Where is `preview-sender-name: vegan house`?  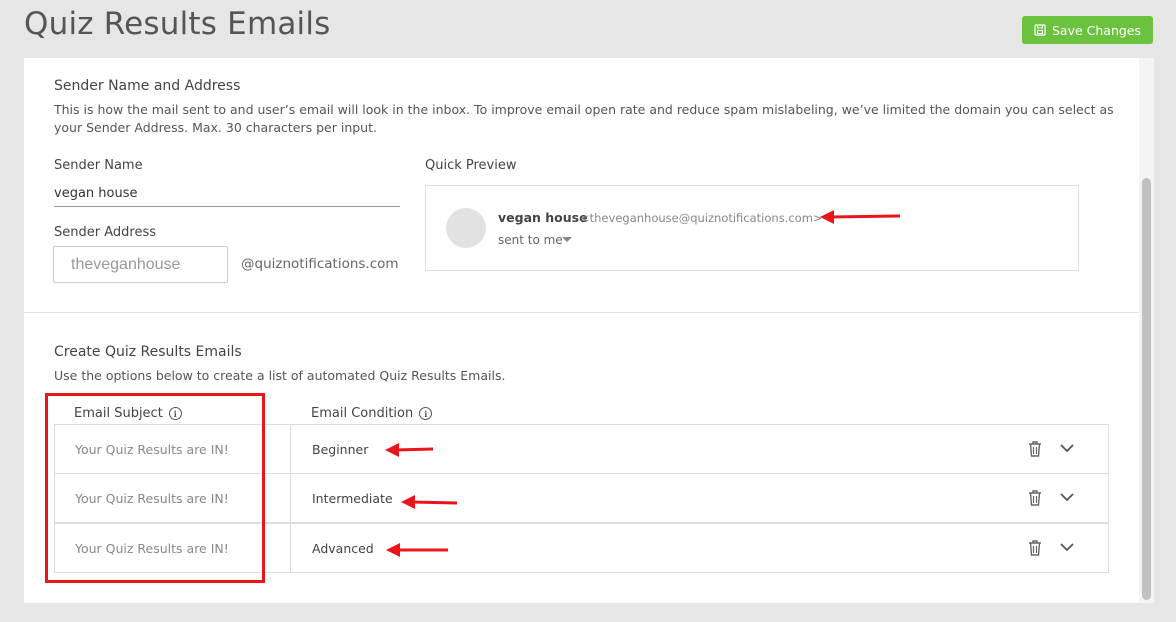 preview-sender-name: vegan house is located at coordinates (543, 217).